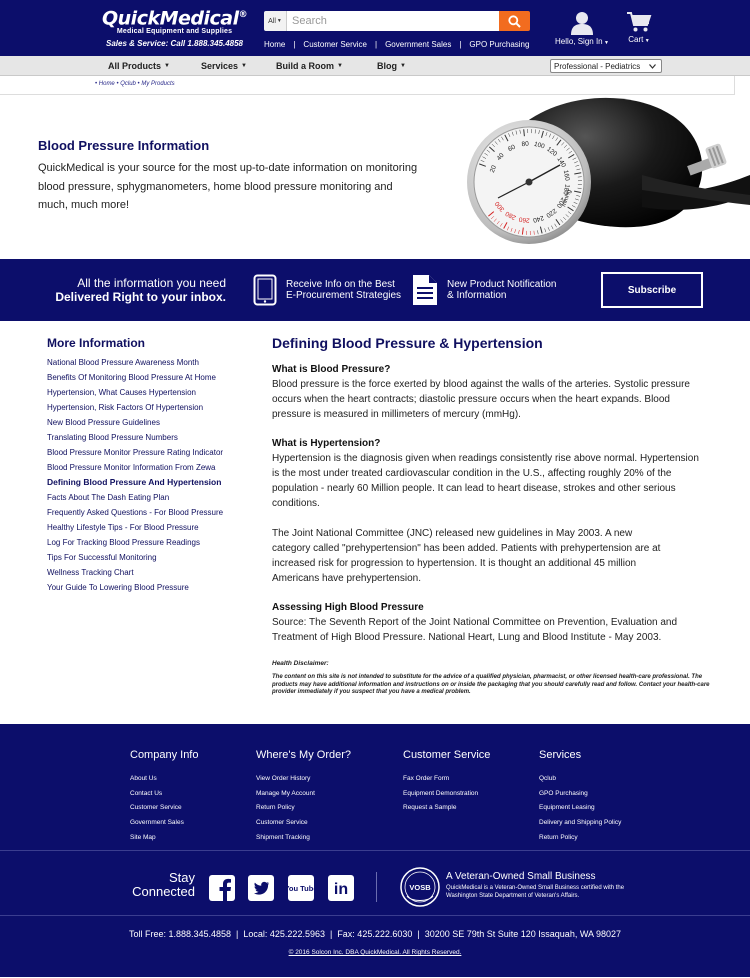 The width and height of the screenshot is (750, 978). Describe the element at coordinates (147, 557) in the screenshot. I see `sidebar-link: Tips For Successful Monitoring` at that location.